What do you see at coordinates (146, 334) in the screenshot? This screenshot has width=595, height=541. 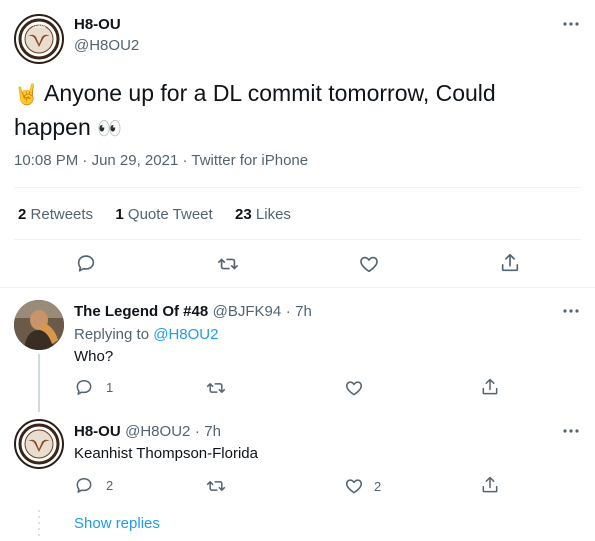 I see `replying-to: Replying to @H8OU2` at bounding box center [146, 334].